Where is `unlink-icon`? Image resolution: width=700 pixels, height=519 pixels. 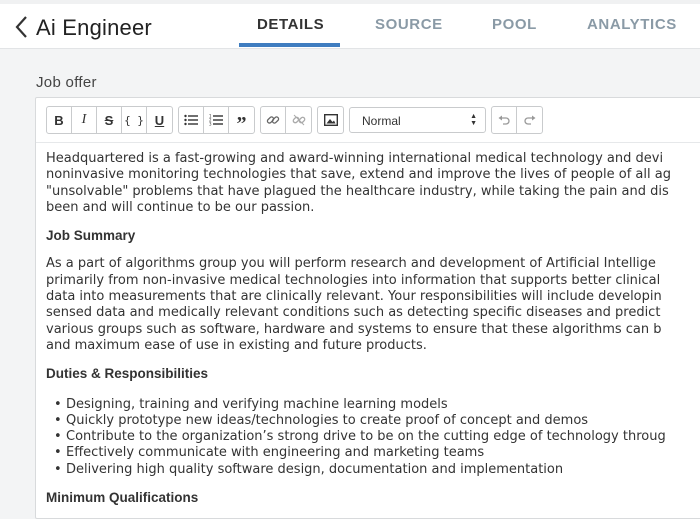
unlink-icon is located at coordinates (298, 120).